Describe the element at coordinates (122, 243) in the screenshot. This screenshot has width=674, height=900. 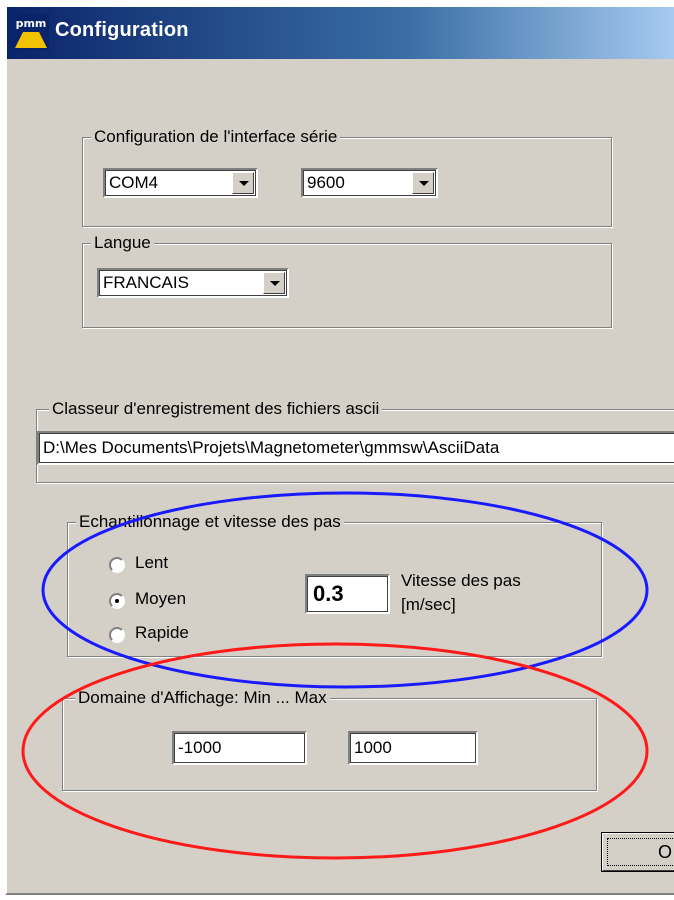
I see `language-legend: Langue` at that location.